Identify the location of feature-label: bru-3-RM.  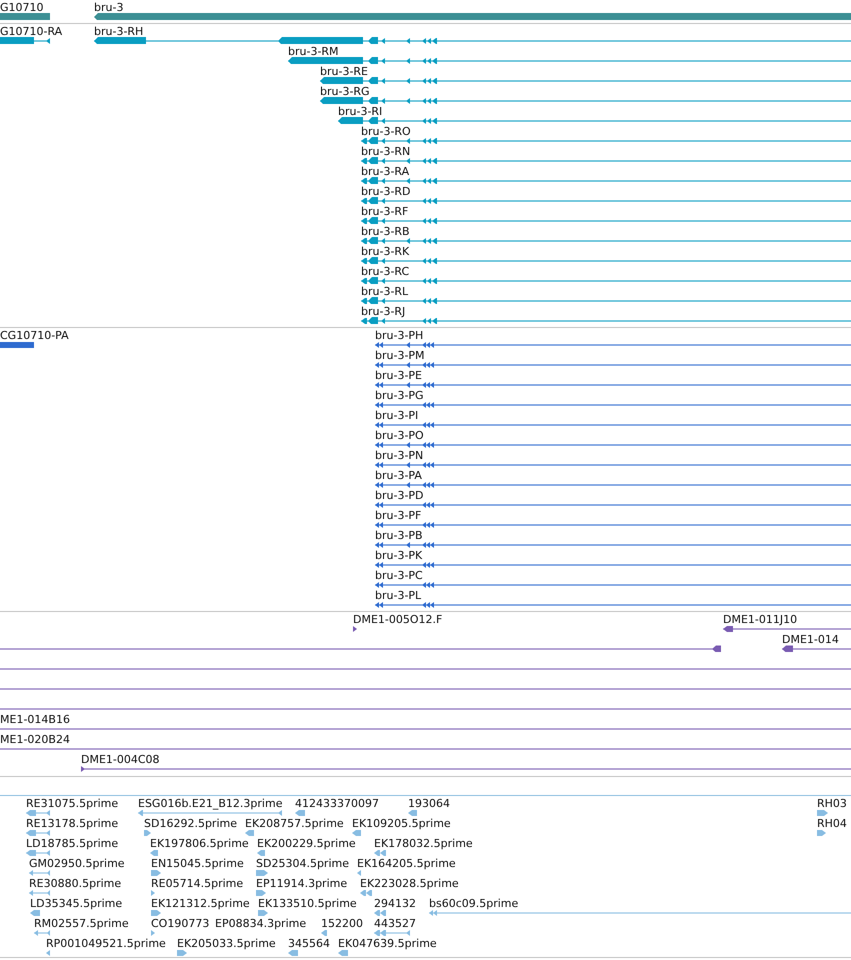
(313, 51).